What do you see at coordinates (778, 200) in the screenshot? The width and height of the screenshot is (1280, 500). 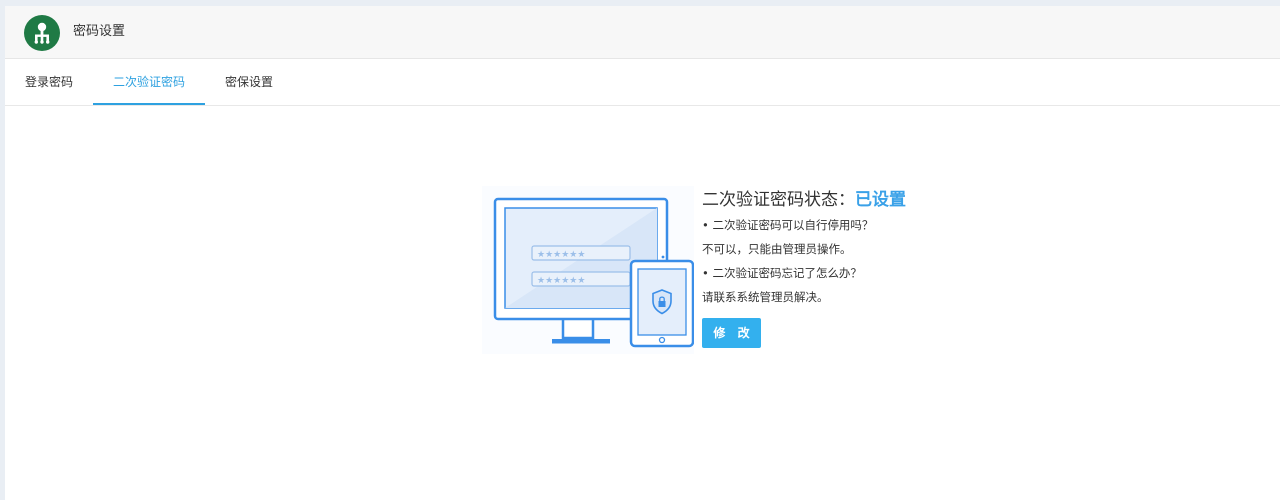 I see `status-label: 二次验证密码状态：` at bounding box center [778, 200].